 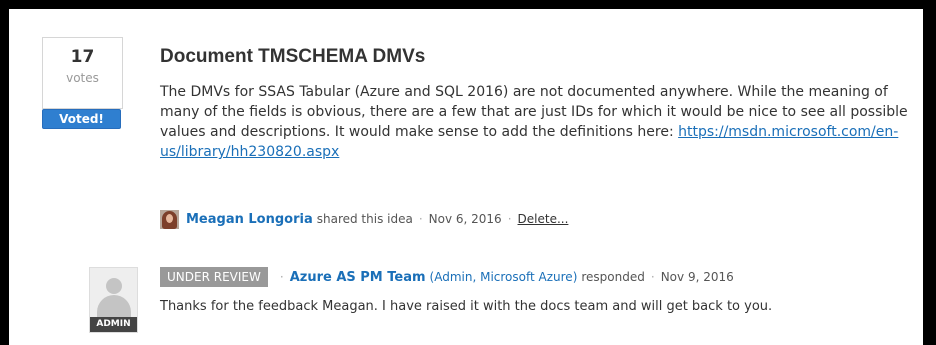 What do you see at coordinates (81, 119) in the screenshot?
I see `voted-button: Voted!` at bounding box center [81, 119].